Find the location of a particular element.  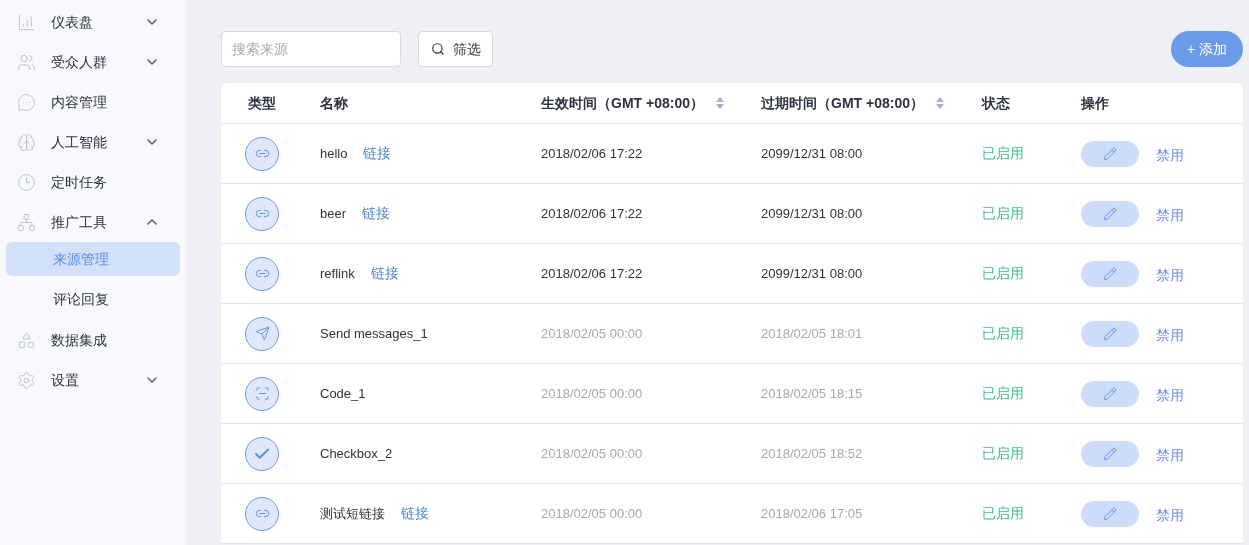

clock-icon is located at coordinates (26, 182).